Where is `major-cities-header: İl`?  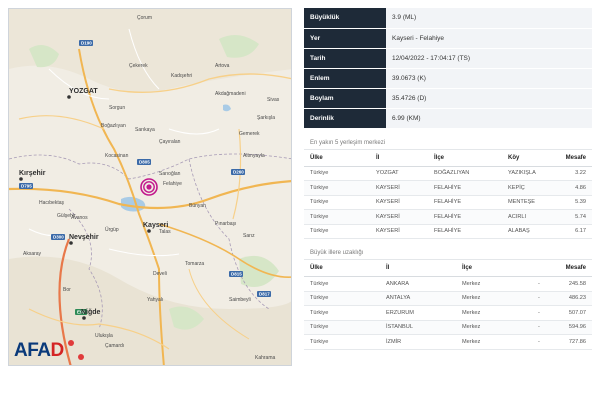 major-cities-header: İl is located at coordinates (418, 268).